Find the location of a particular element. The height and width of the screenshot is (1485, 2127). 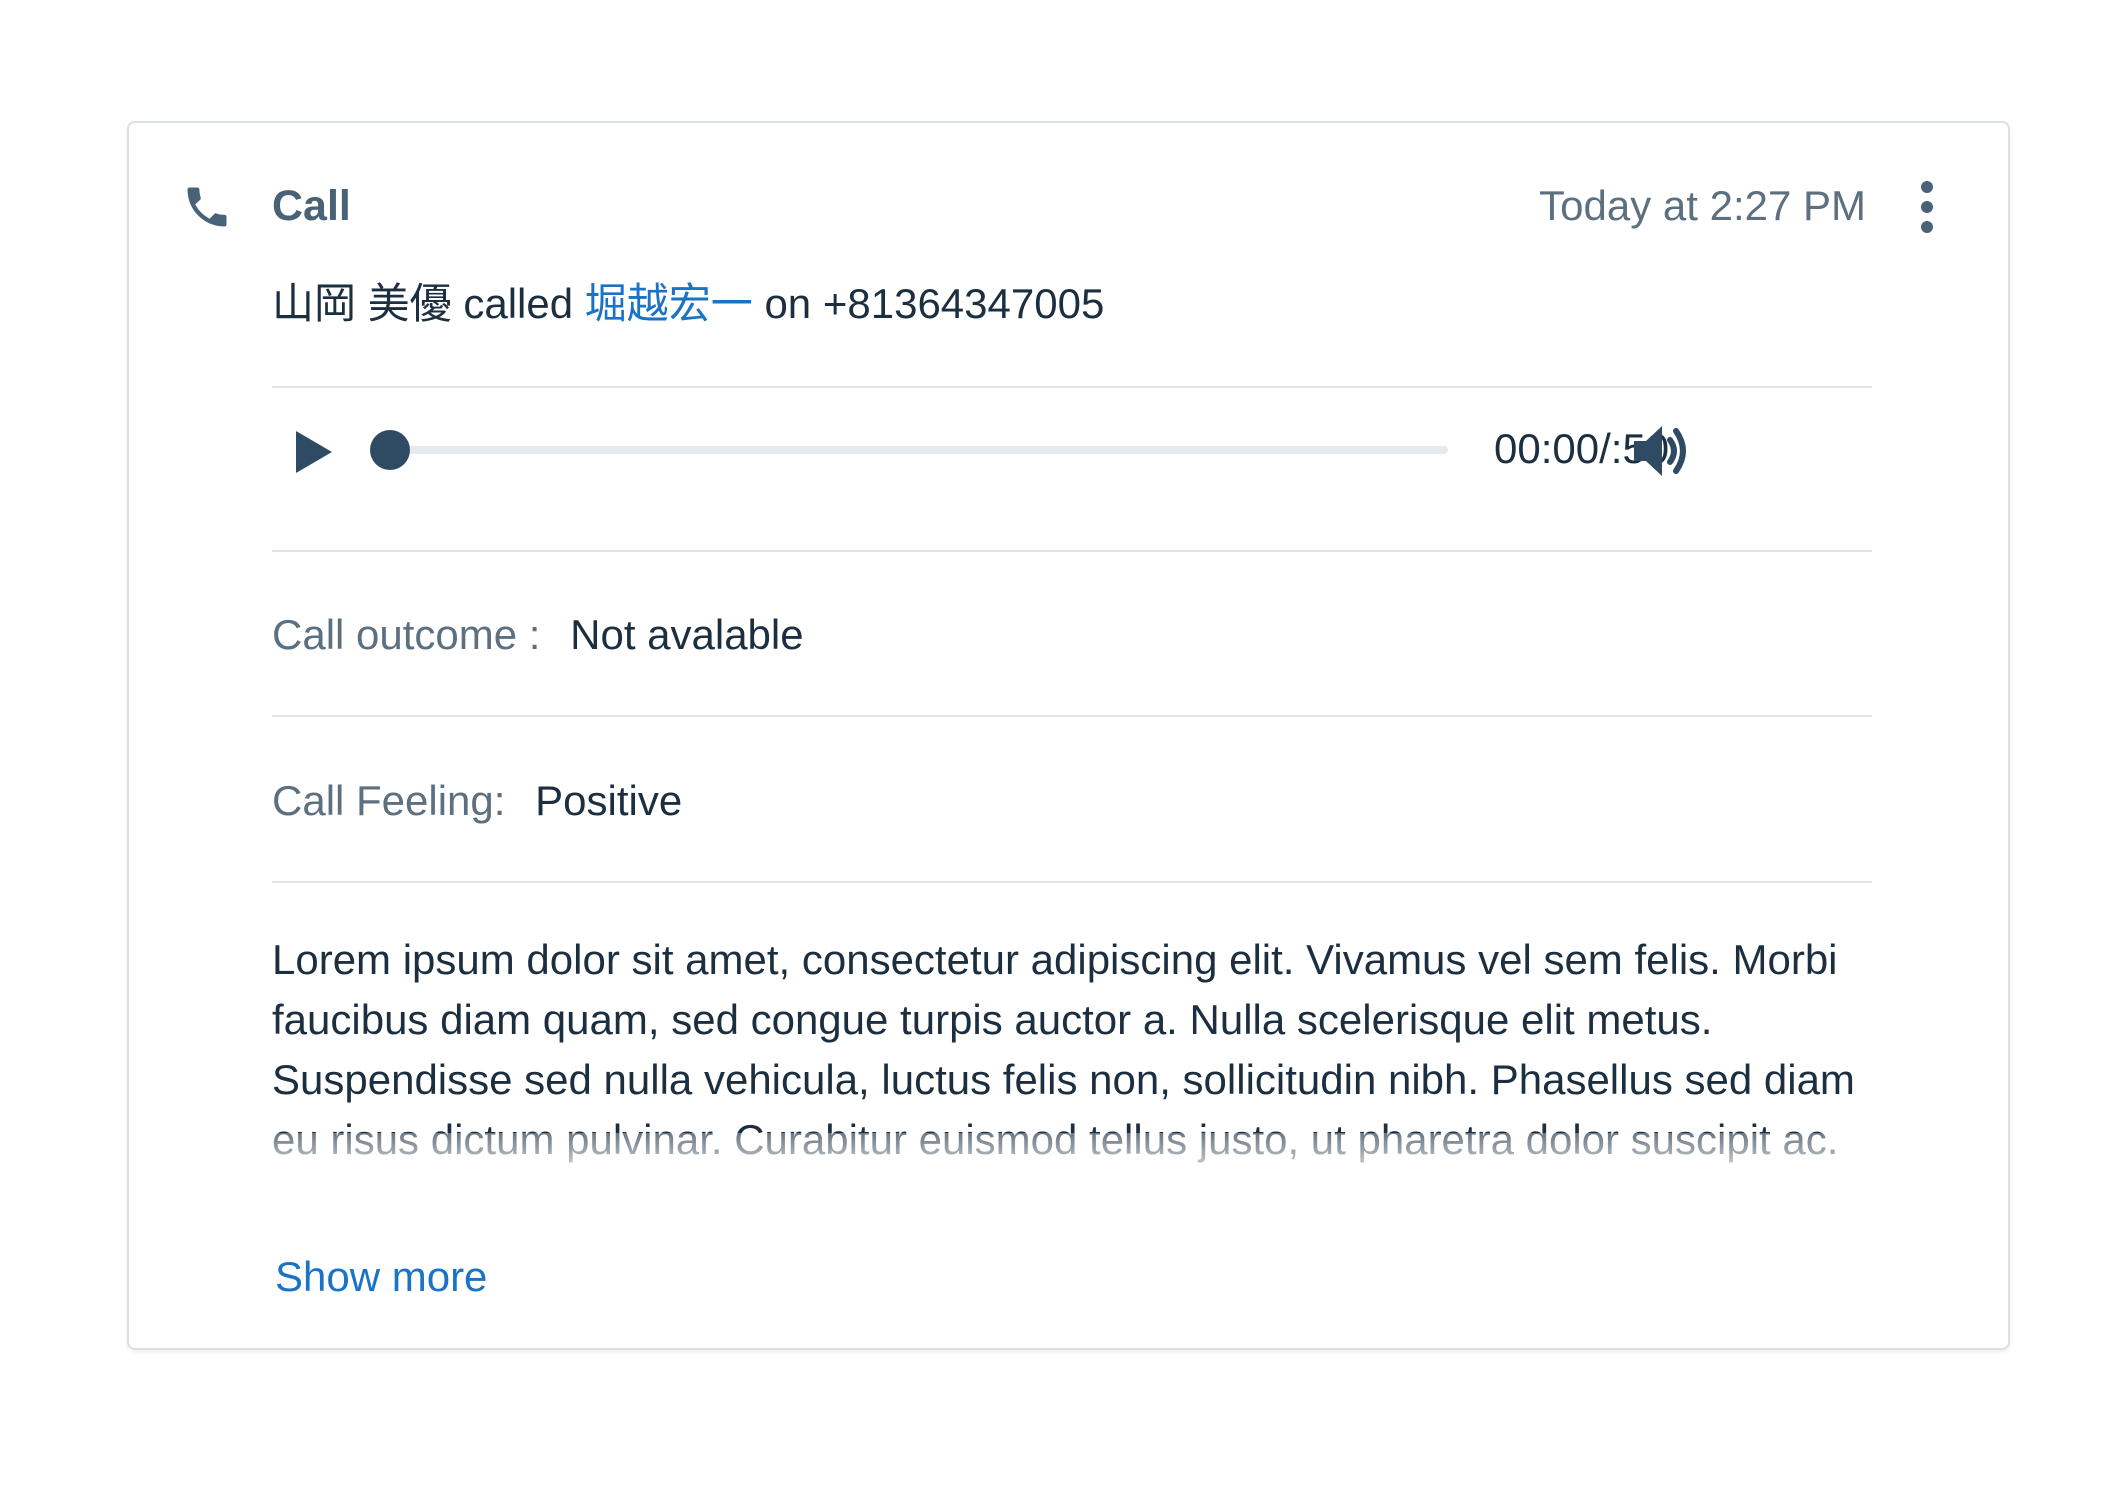

call-outcome-row: Call outcome : Not avalable is located at coordinates (1072, 635).